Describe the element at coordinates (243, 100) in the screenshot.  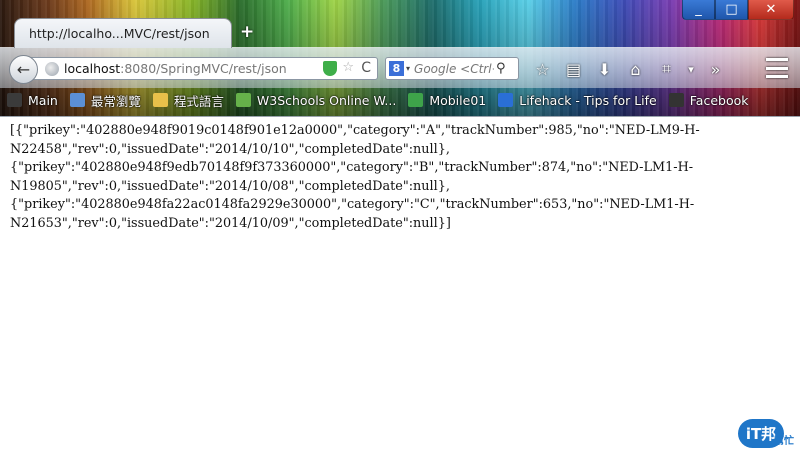
I see `w3schools-icon` at that location.